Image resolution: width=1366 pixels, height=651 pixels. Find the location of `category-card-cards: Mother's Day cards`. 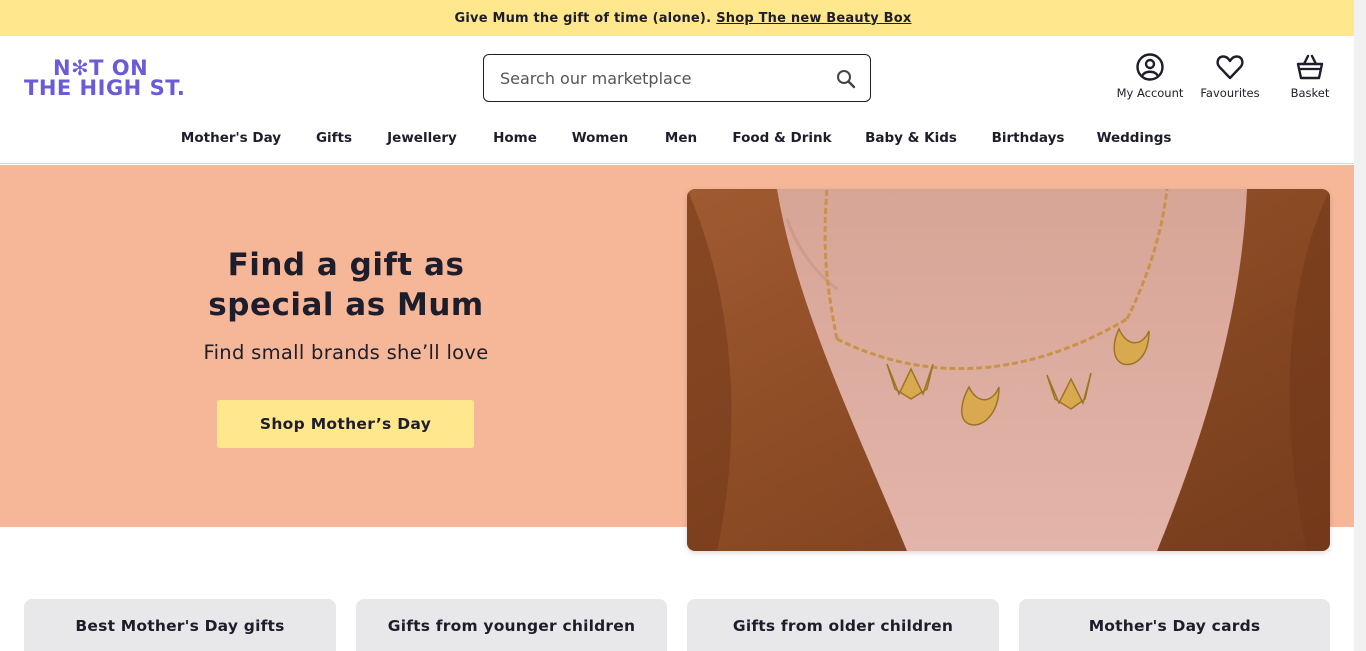

category-card-cards: Mother's Day cards is located at coordinates (1174, 625).